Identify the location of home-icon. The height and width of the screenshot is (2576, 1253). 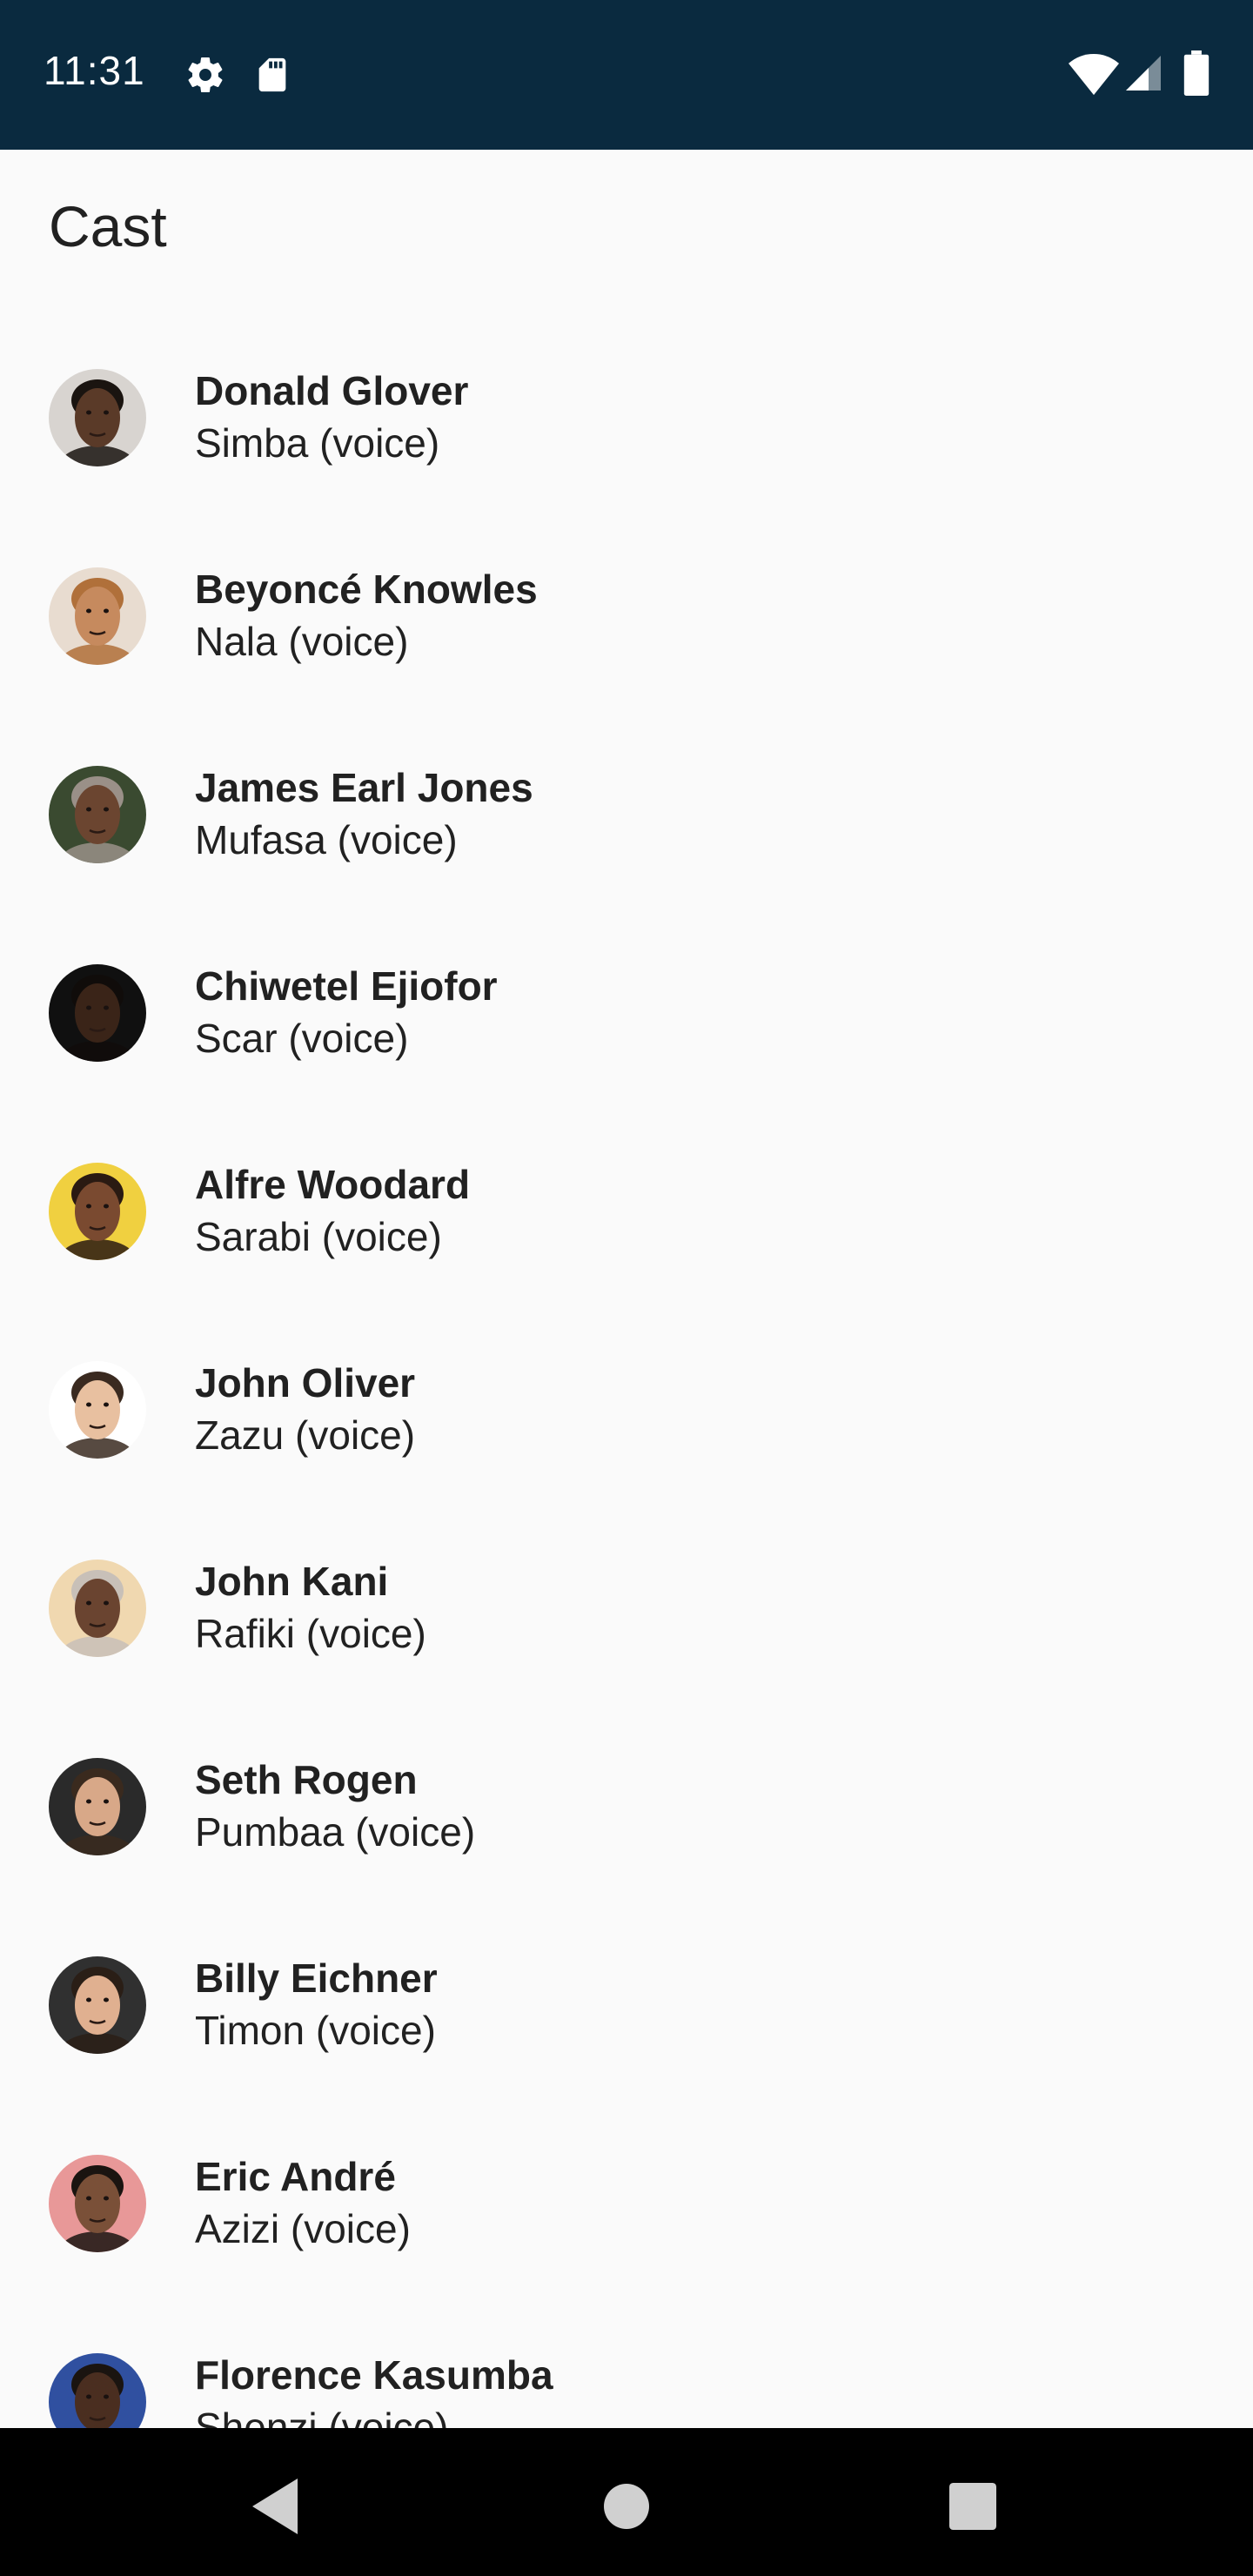
(626, 2506).